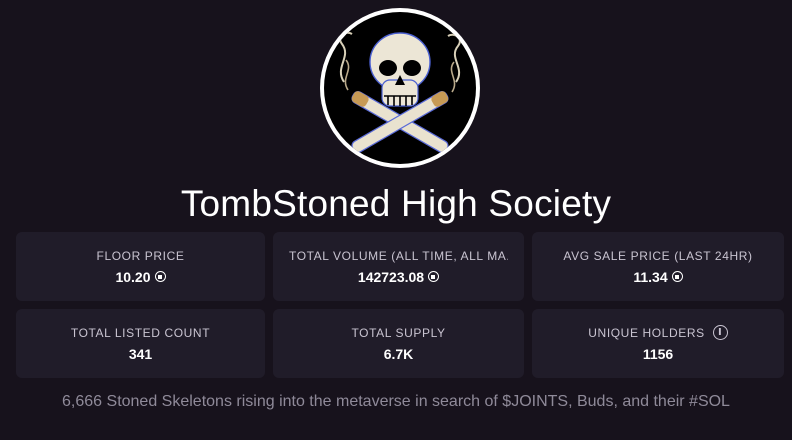  Describe the element at coordinates (658, 266) in the screenshot. I see `stat-avg-sale-price: AVG SALE PRICE (LAST 24HR) 11.34` at that location.